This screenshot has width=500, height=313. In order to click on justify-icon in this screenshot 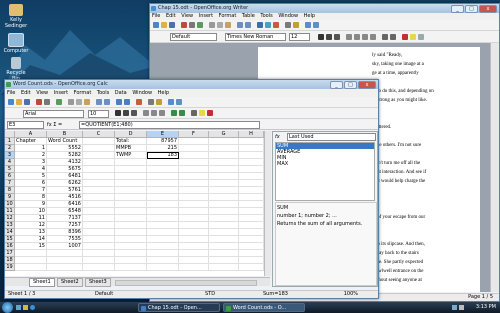, I will do `click(373, 37)`.